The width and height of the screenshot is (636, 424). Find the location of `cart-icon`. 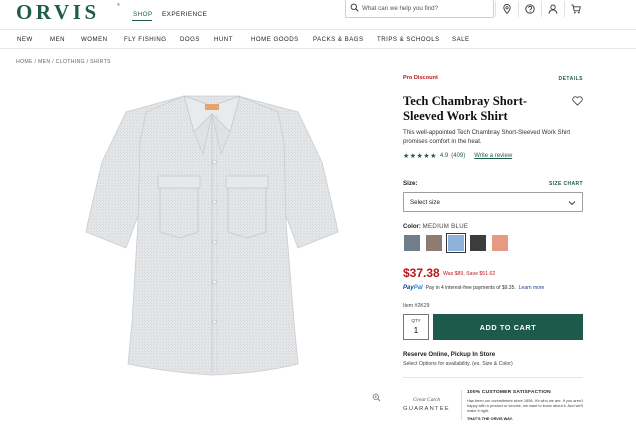

cart-icon is located at coordinates (576, 9).